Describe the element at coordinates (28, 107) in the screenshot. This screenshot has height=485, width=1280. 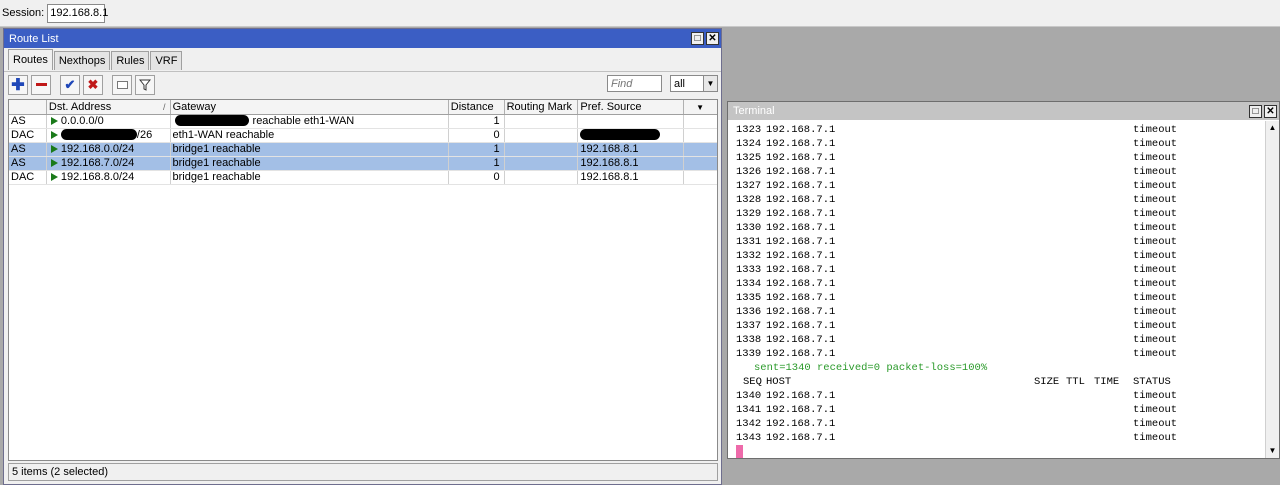
I see `col-flags` at that location.